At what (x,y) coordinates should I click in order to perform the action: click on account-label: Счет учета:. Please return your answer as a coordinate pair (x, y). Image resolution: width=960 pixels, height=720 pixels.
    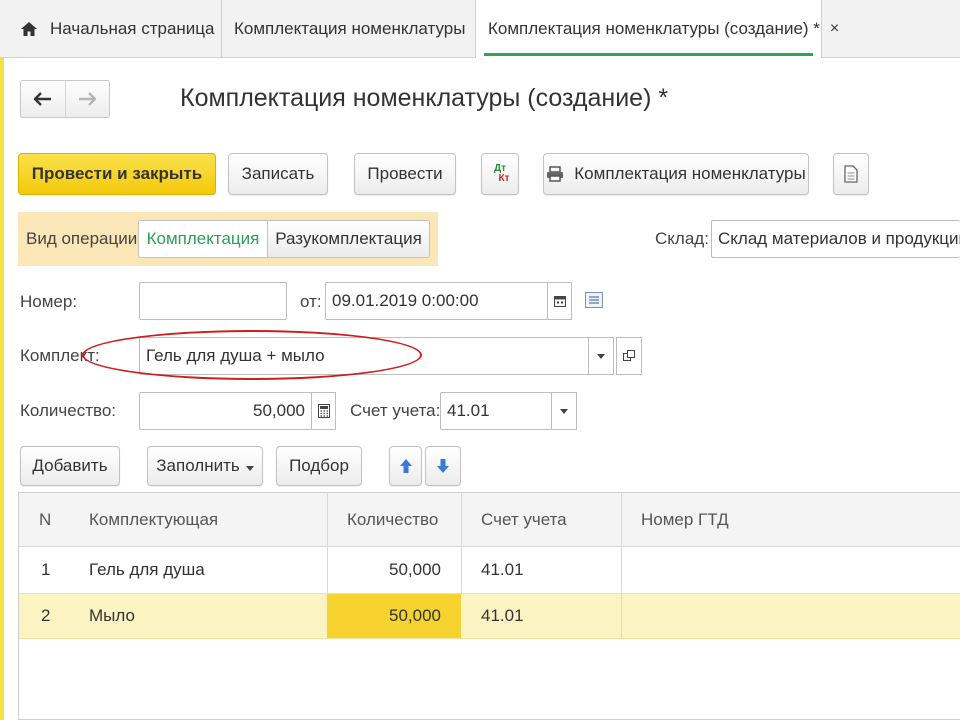
    Looking at the image, I should click on (395, 410).